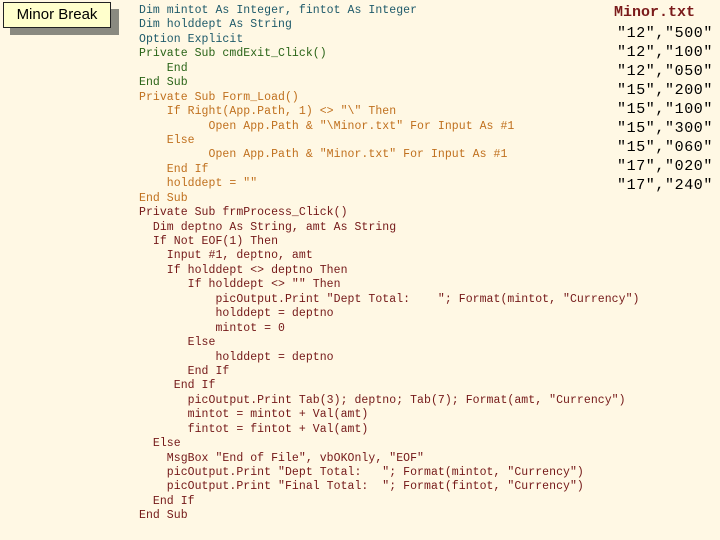 The image size is (720, 540). I want to click on code-line: Dim holddept As String, so click(215, 25).